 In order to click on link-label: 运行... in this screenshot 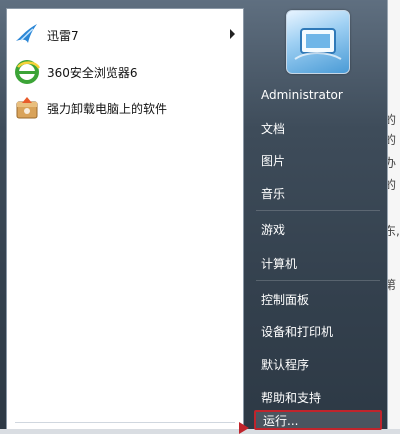, I will do `click(281, 420)`.